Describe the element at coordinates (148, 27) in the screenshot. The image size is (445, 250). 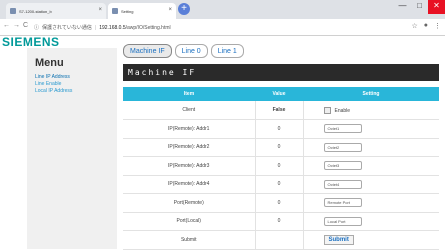
I see `url-path: /awp/IO/Setting.html` at that location.